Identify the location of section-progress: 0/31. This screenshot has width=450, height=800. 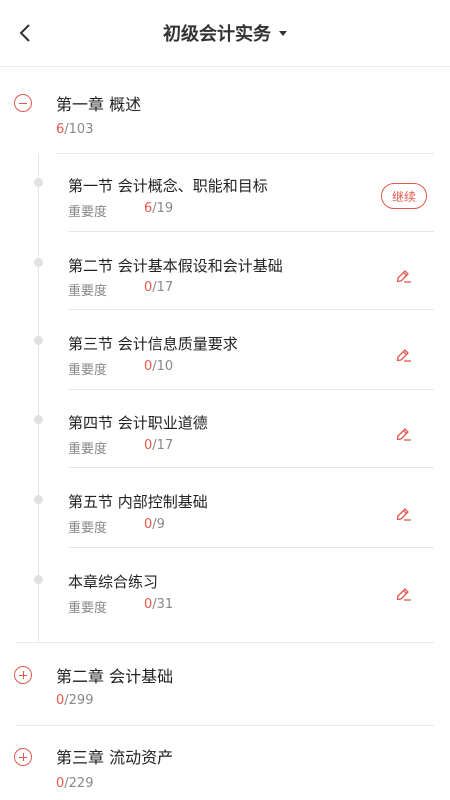
(159, 604).